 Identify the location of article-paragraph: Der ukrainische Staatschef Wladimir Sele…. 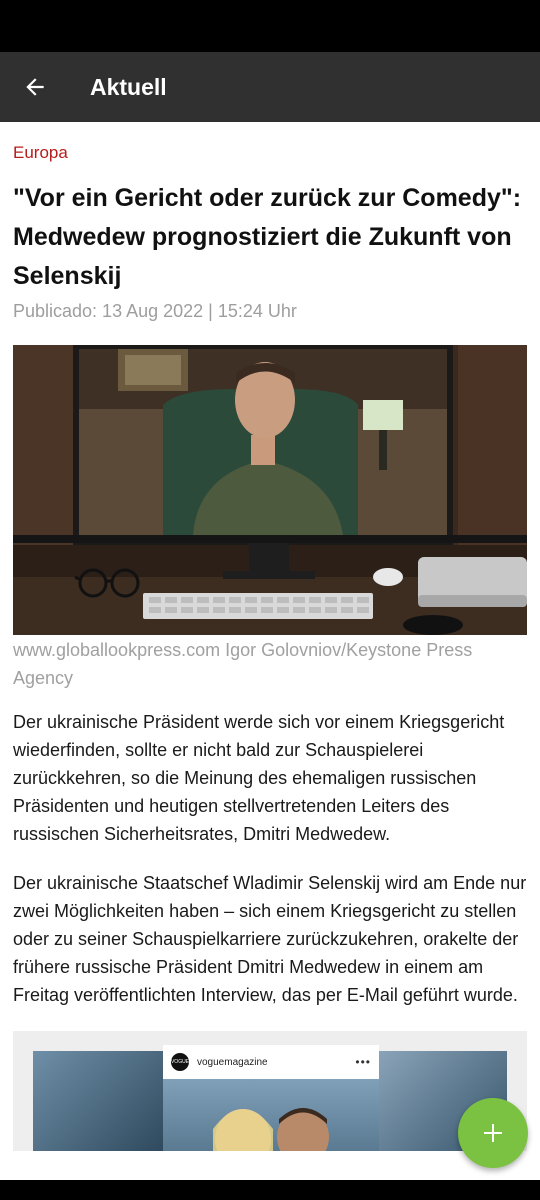
(270, 939).